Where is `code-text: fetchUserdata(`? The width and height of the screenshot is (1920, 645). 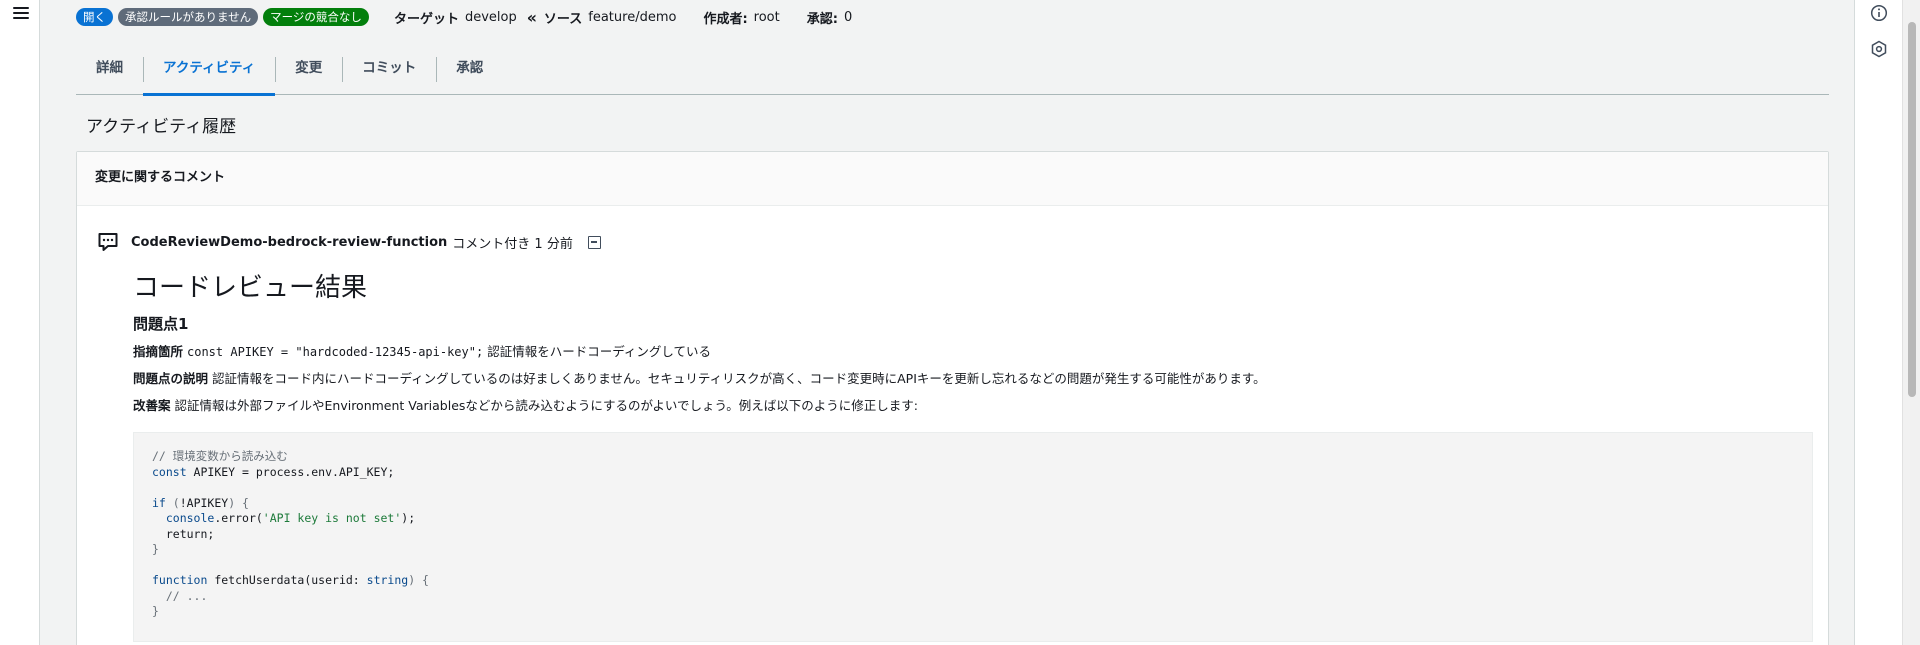 code-text: fetchUserdata( is located at coordinates (259, 580).